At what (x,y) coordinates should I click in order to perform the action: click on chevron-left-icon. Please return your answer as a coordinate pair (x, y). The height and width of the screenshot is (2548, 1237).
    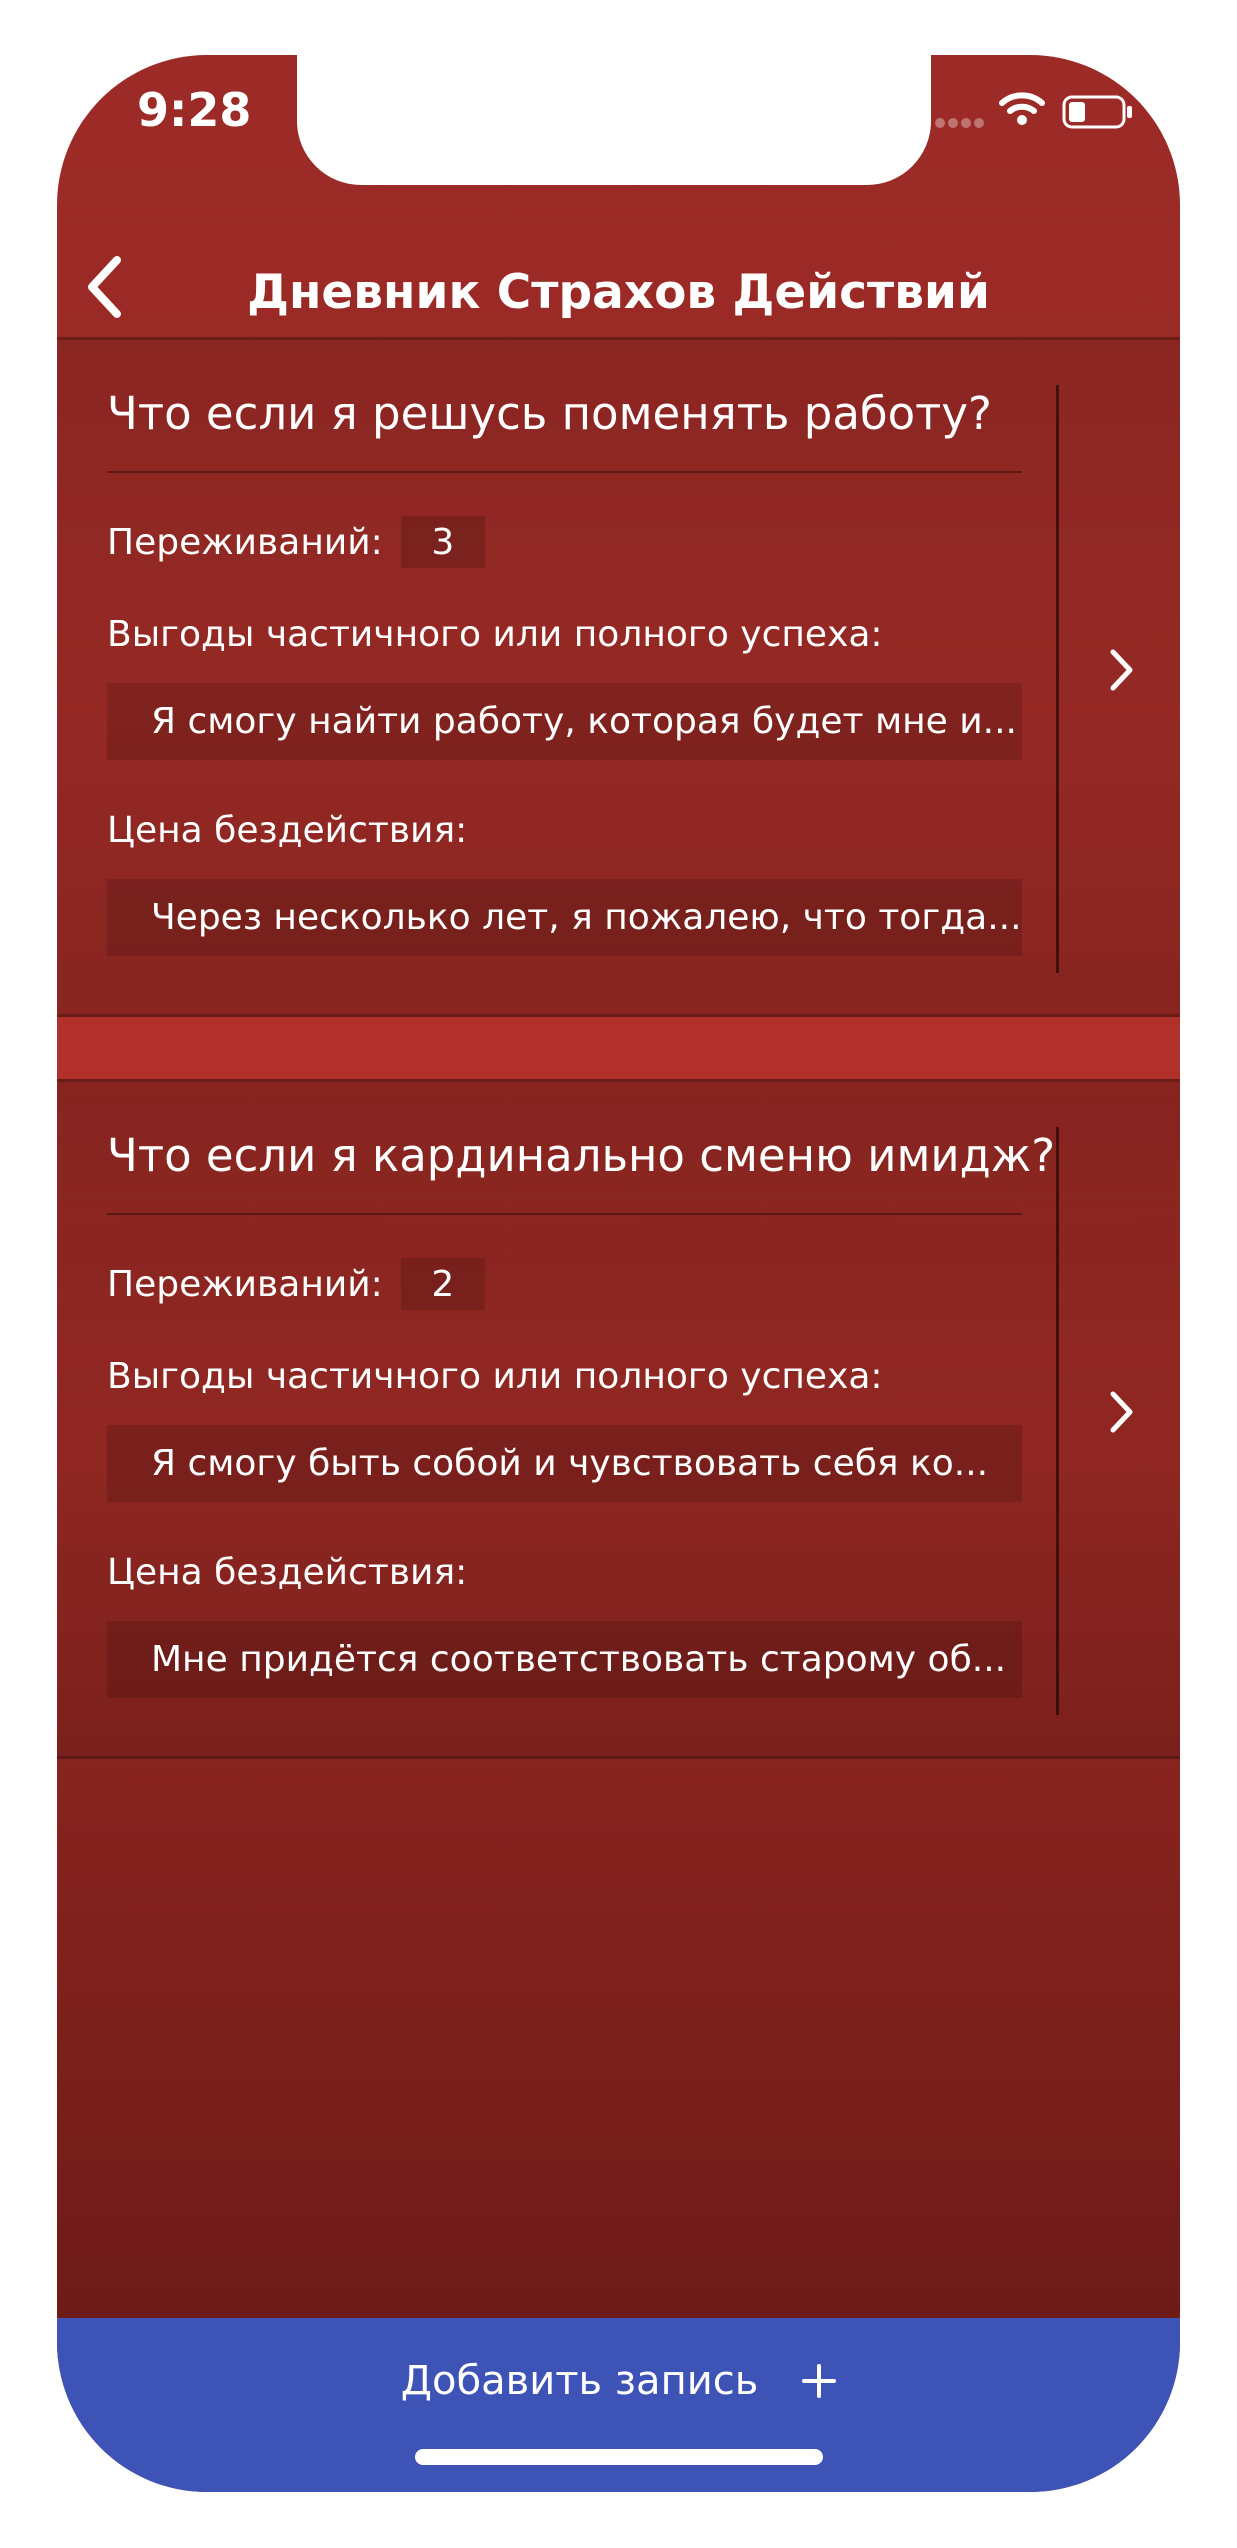
    Looking at the image, I should click on (104, 287).